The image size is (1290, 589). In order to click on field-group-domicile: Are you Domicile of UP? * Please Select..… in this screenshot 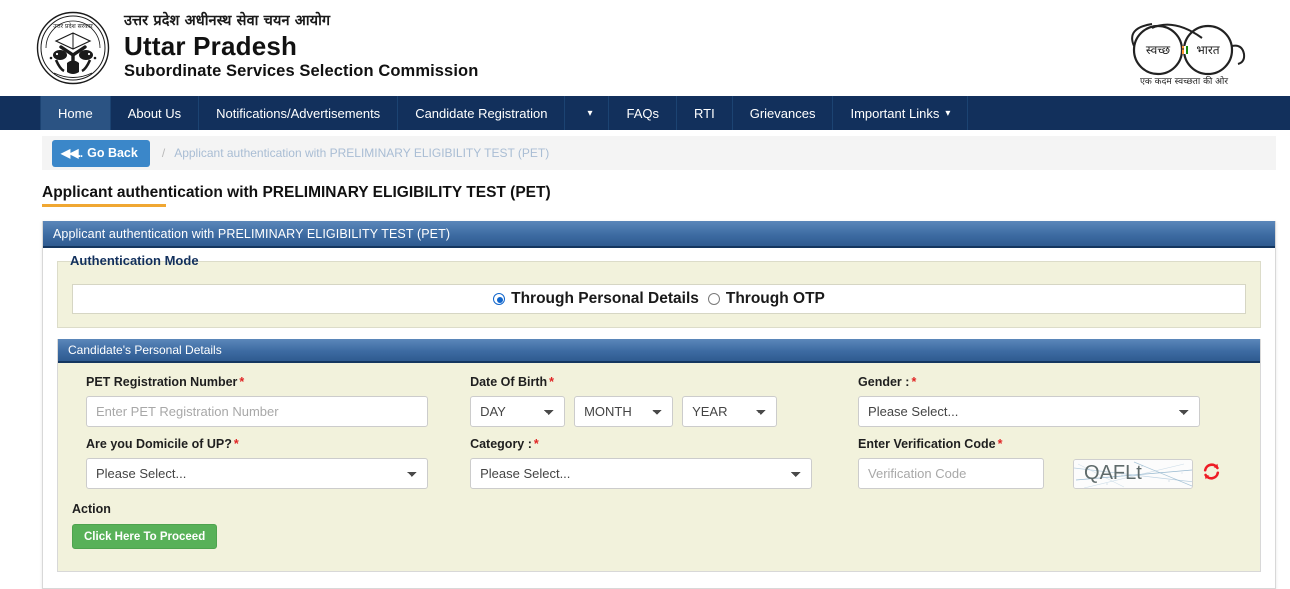, I will do `click(271, 463)`.